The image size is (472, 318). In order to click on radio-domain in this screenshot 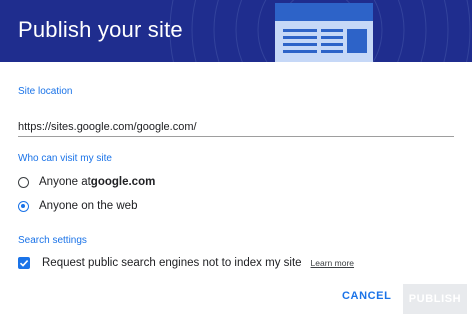, I will do `click(23, 182)`.